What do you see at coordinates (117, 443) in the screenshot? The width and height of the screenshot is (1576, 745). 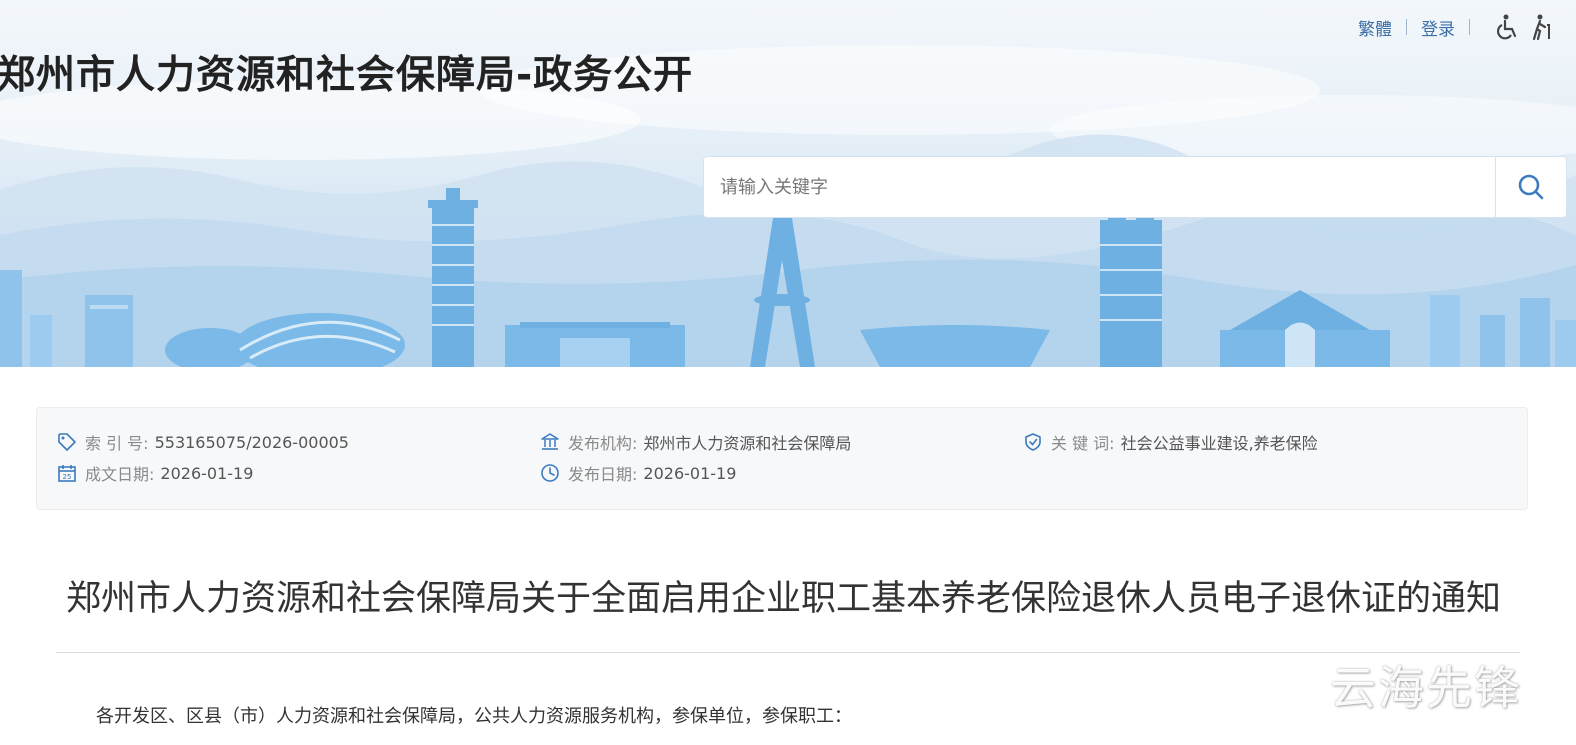 I see `meta-label: 索 引 号:` at bounding box center [117, 443].